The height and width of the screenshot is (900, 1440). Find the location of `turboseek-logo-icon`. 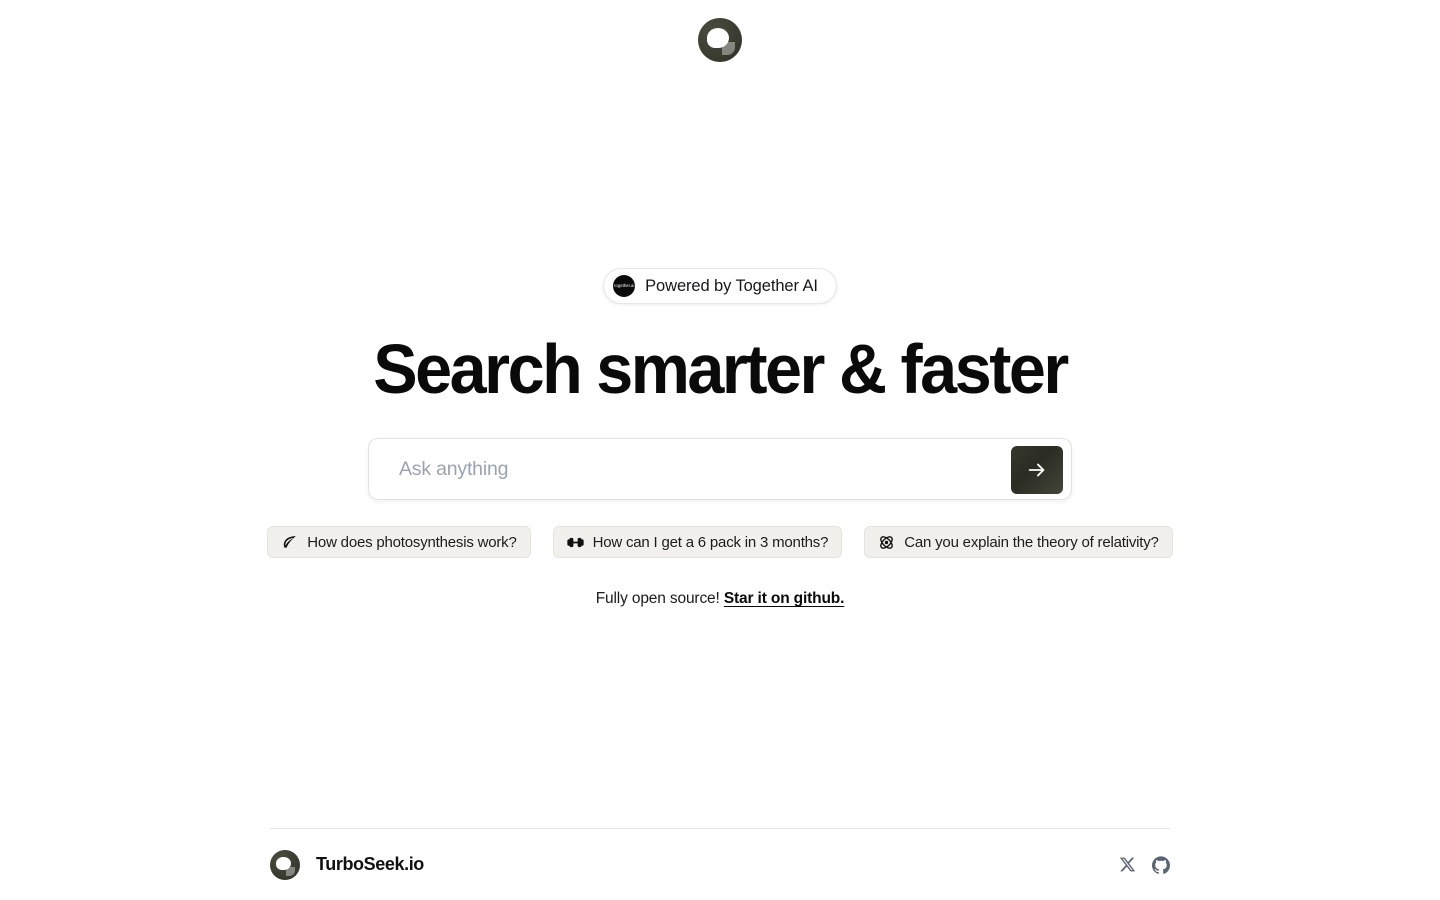

turboseek-logo-icon is located at coordinates (720, 40).